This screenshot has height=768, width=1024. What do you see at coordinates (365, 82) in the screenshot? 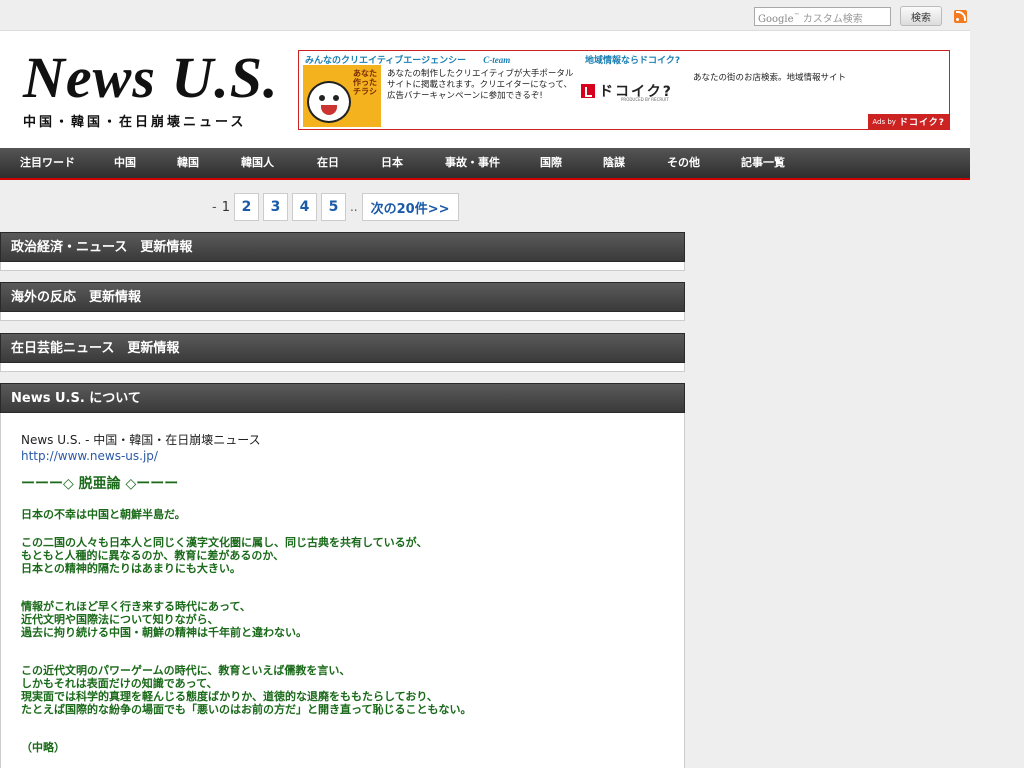
I see `ad-illustration-text: あなた作ったチラシ` at bounding box center [365, 82].